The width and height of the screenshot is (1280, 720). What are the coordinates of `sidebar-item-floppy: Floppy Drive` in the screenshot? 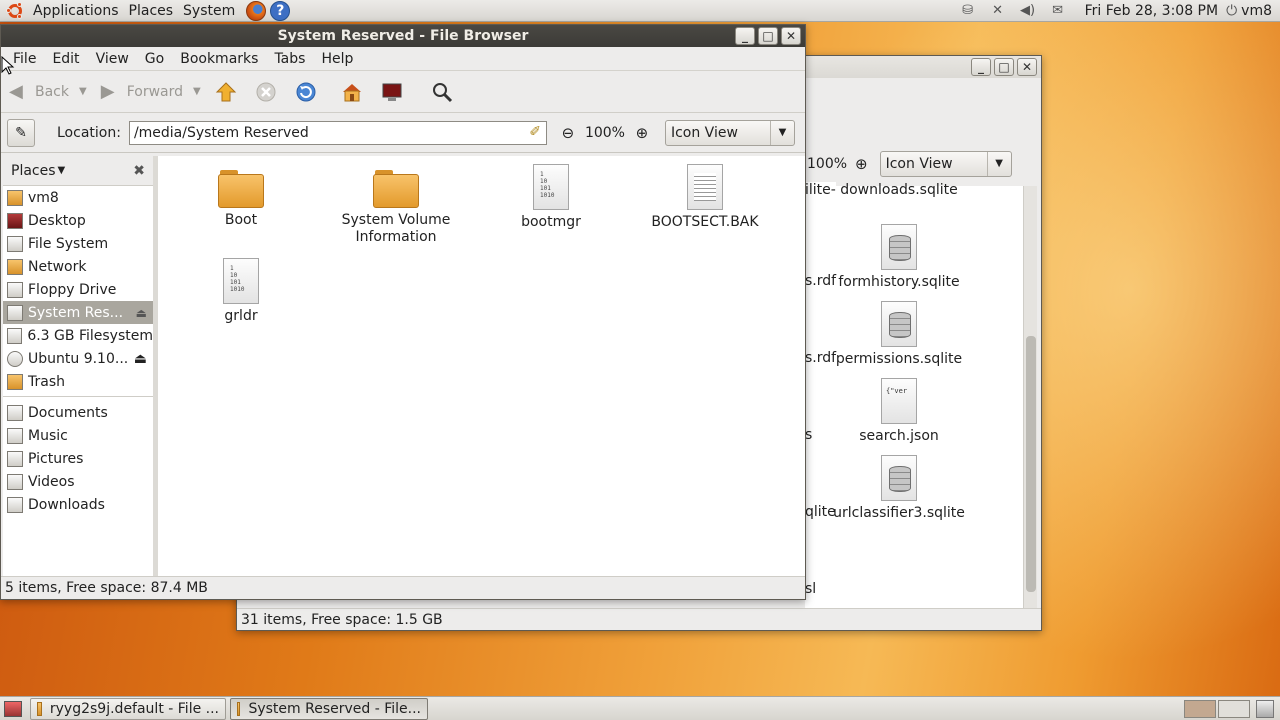 It's located at (78, 289).